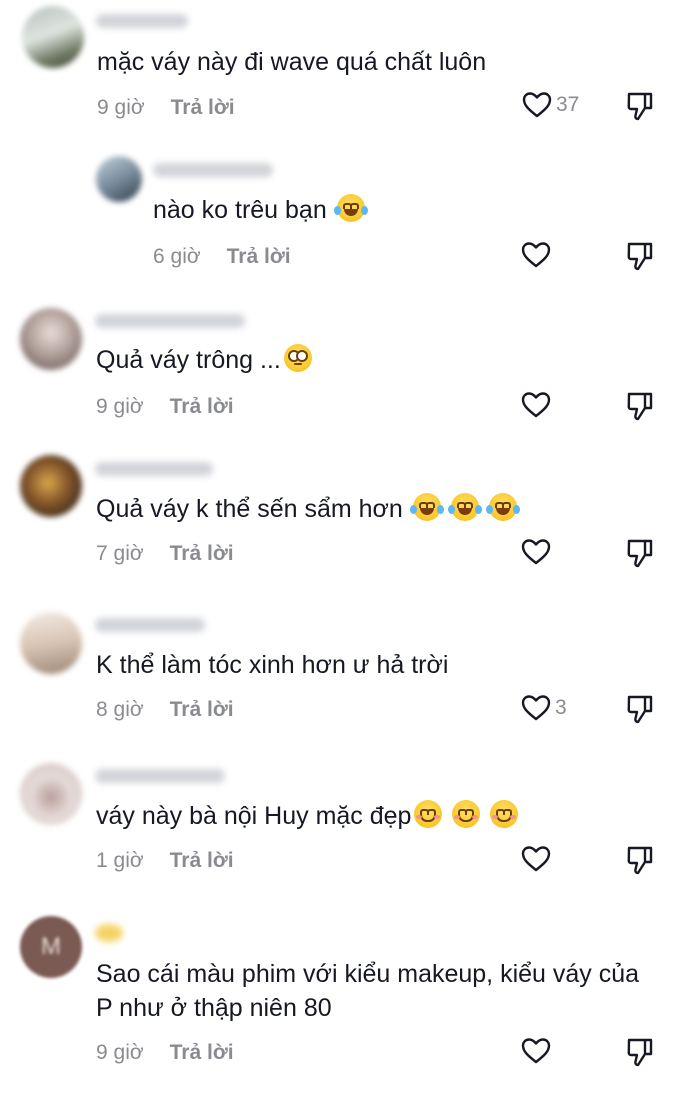 The height and width of the screenshot is (1103, 679). What do you see at coordinates (292, 62) in the screenshot?
I see `comment-text: mặc váy này đi wave quá chất luôn` at bounding box center [292, 62].